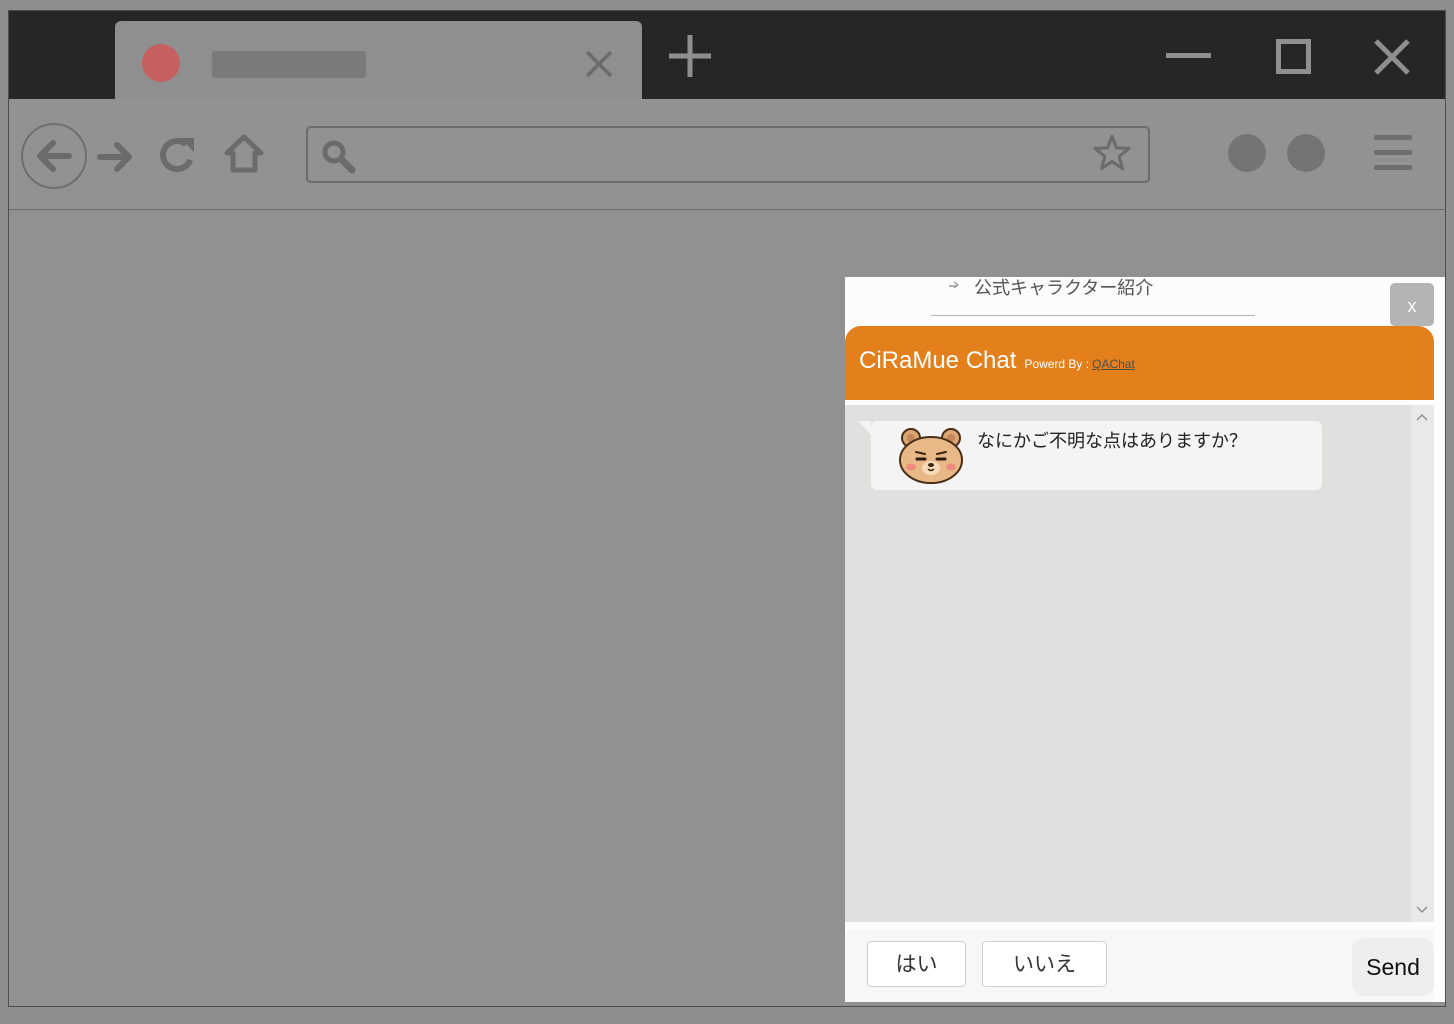  I want to click on divider, so click(1093, 315).